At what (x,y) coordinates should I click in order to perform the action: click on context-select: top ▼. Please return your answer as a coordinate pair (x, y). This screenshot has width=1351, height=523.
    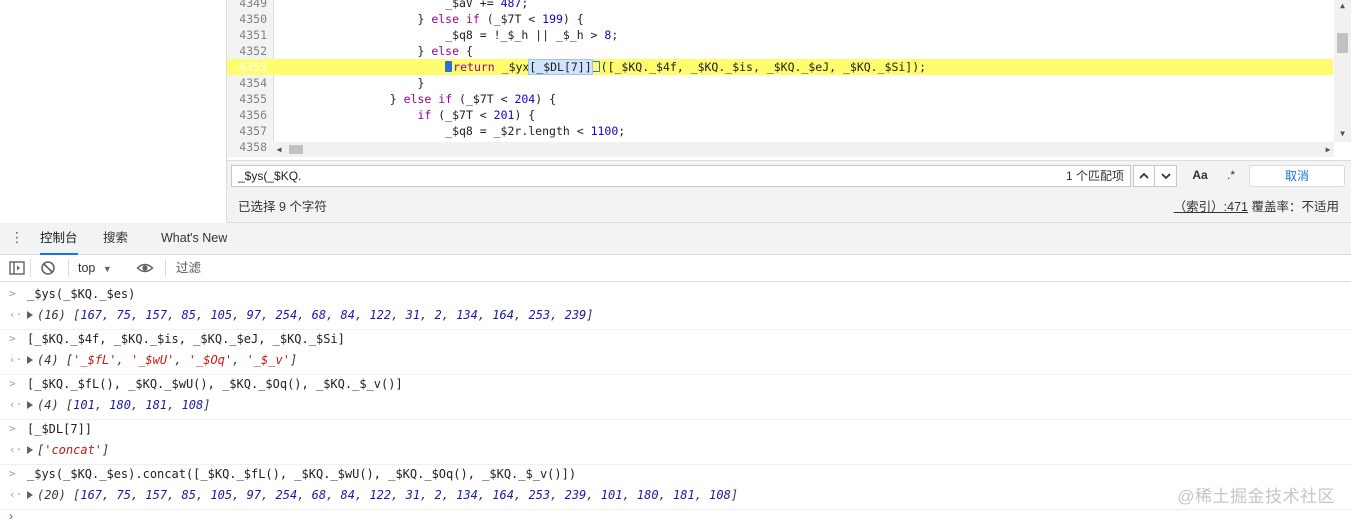
    Looking at the image, I should click on (95, 268).